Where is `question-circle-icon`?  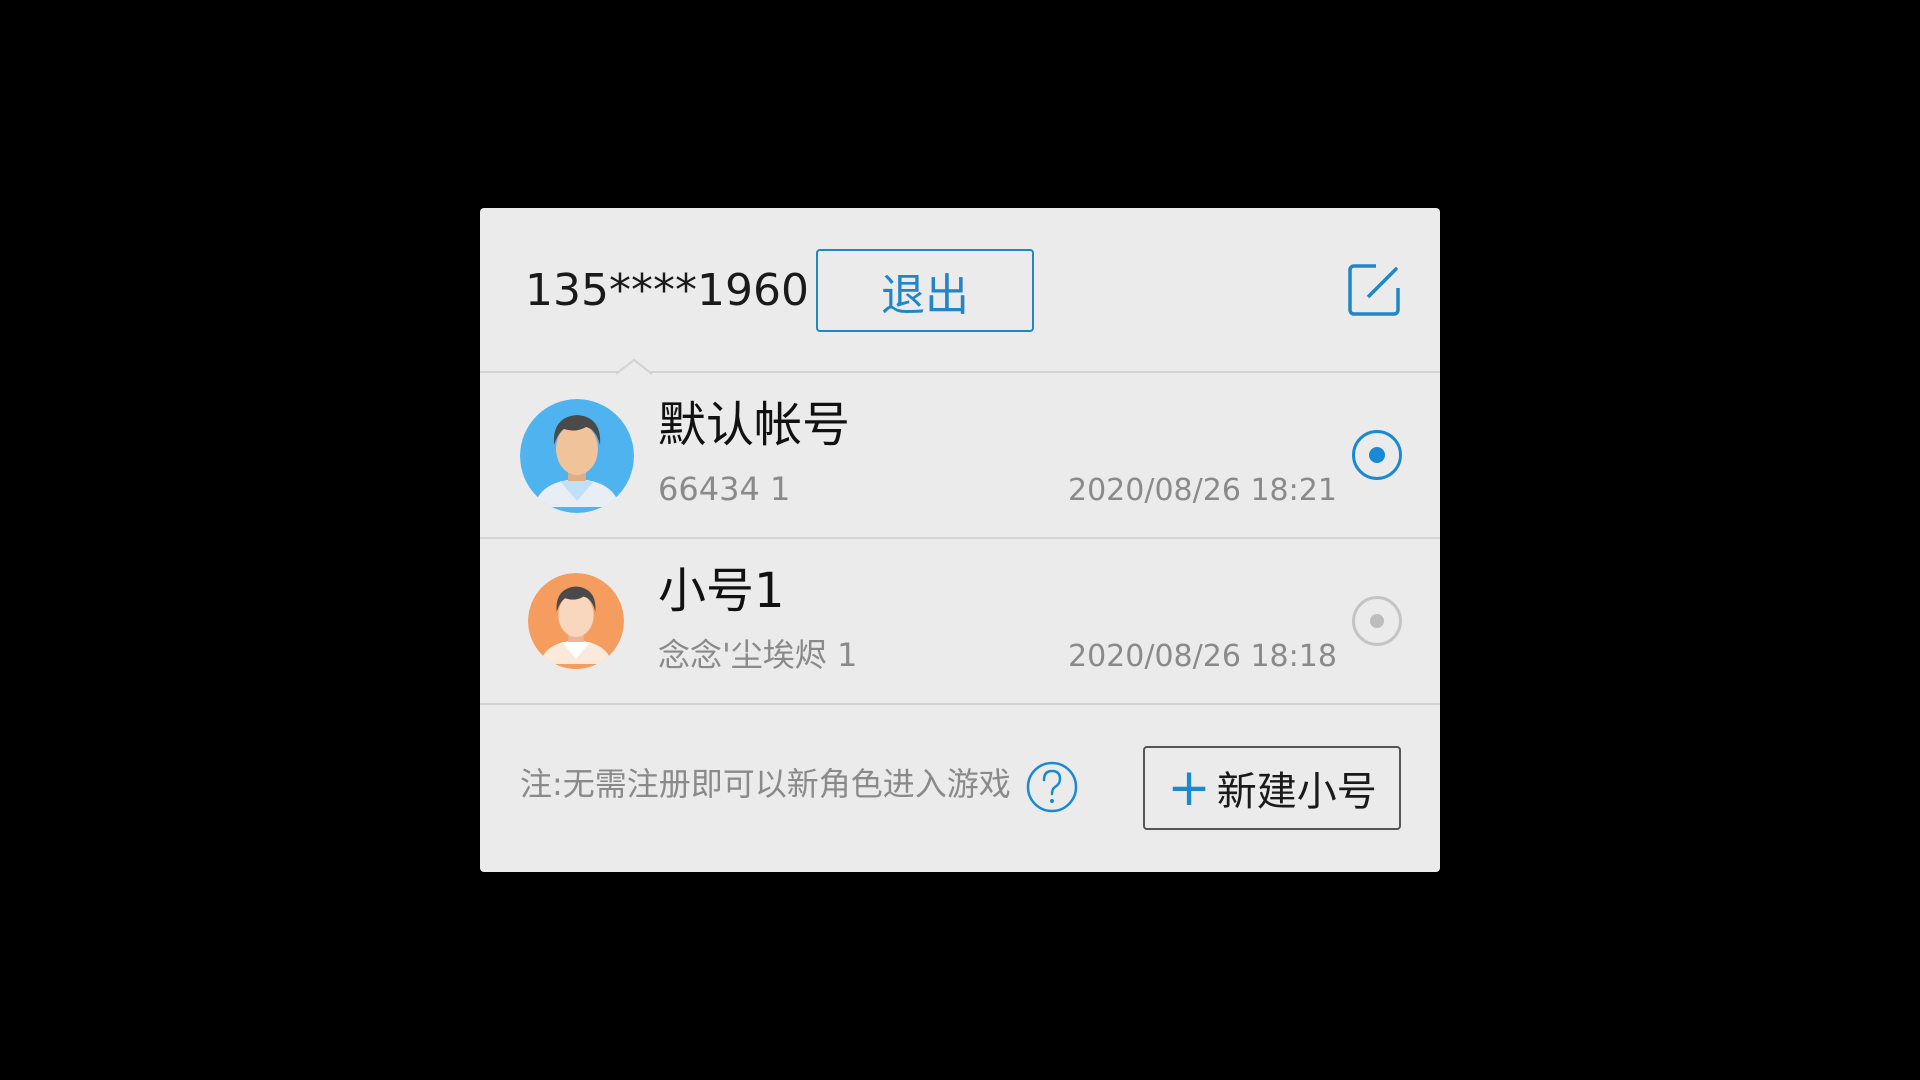
question-circle-icon is located at coordinates (1052, 787).